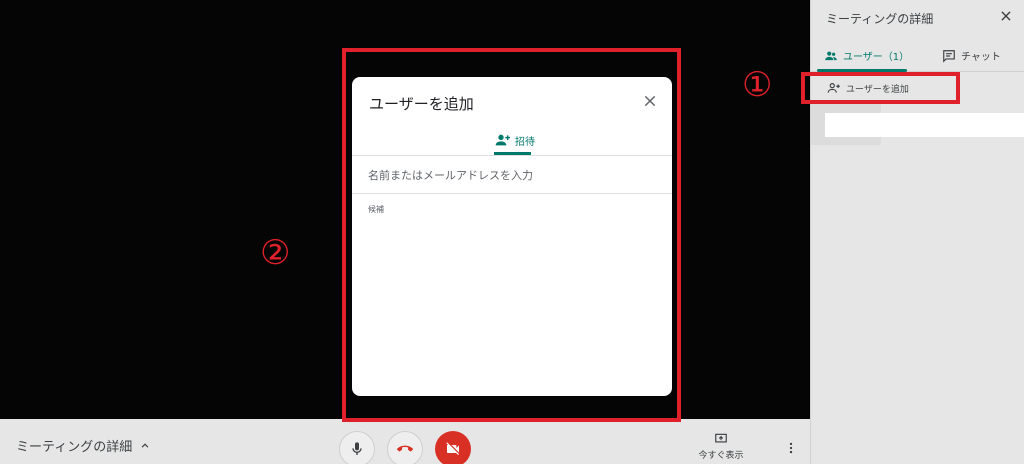 This screenshot has width=1024, height=464. I want to click on camera-off-button, so click(453, 447).